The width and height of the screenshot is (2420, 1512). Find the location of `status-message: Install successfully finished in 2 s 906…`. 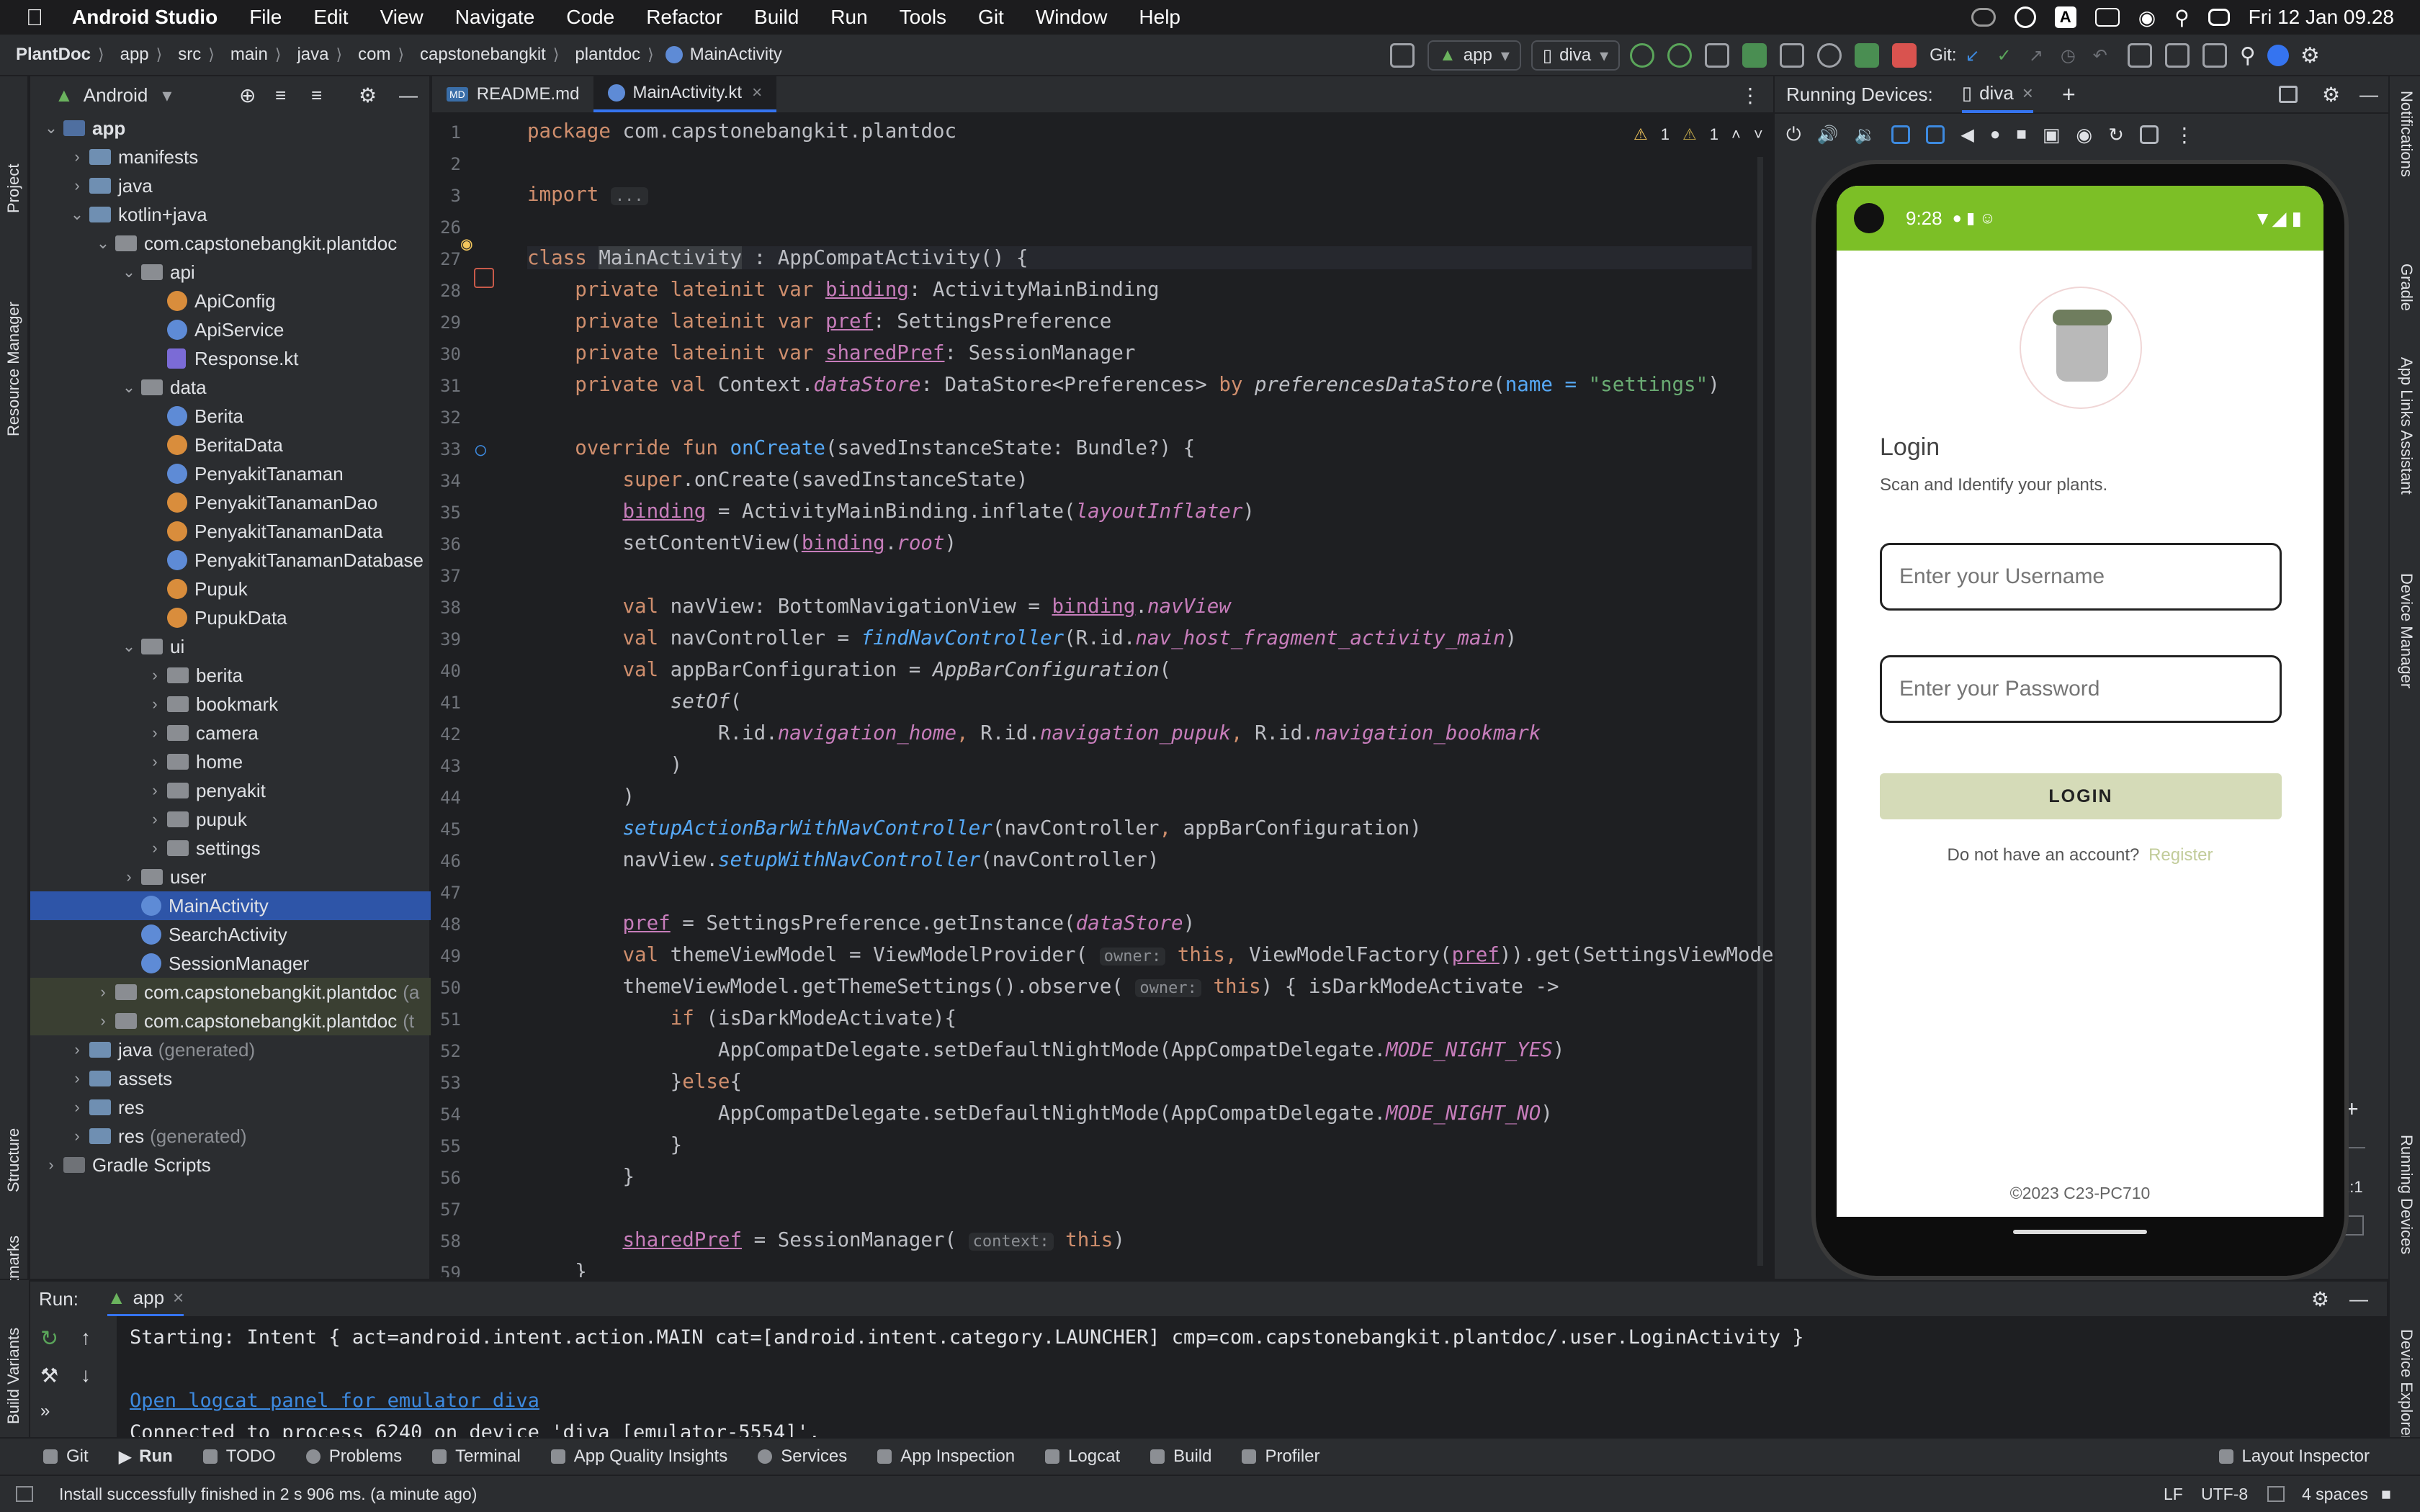

status-message: Install successfully finished in 2 s 906… is located at coordinates (268, 1494).